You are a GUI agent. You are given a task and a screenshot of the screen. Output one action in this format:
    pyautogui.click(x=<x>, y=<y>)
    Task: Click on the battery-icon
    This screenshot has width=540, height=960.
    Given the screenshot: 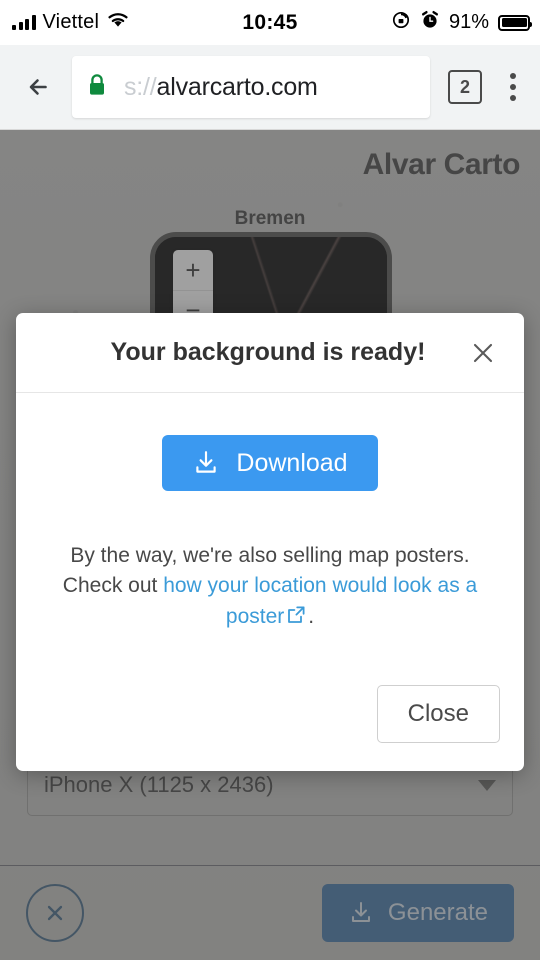 What is the action you would take?
    pyautogui.click(x=515, y=22)
    